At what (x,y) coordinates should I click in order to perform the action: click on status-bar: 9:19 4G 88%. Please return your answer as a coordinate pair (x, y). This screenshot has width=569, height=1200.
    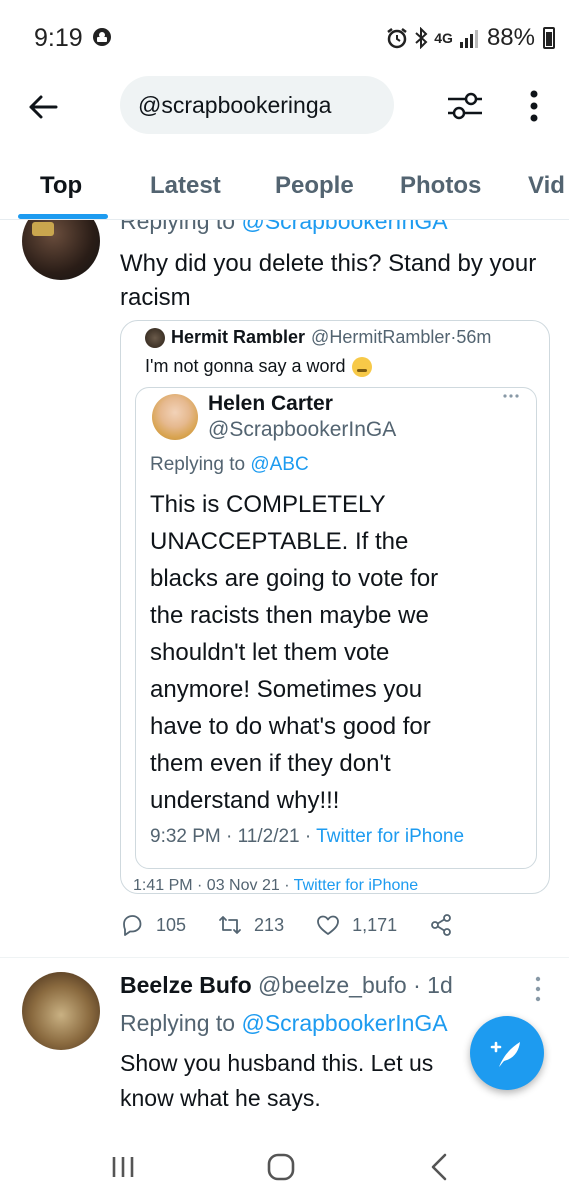
    Looking at the image, I should click on (284, 38).